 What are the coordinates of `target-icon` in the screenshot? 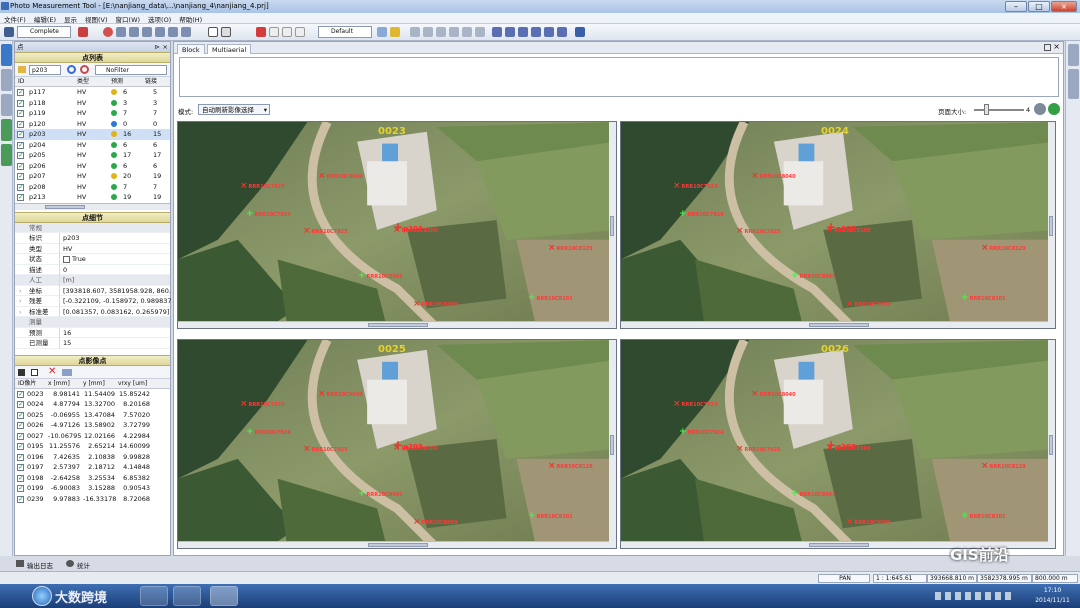 It's located at (108, 32).